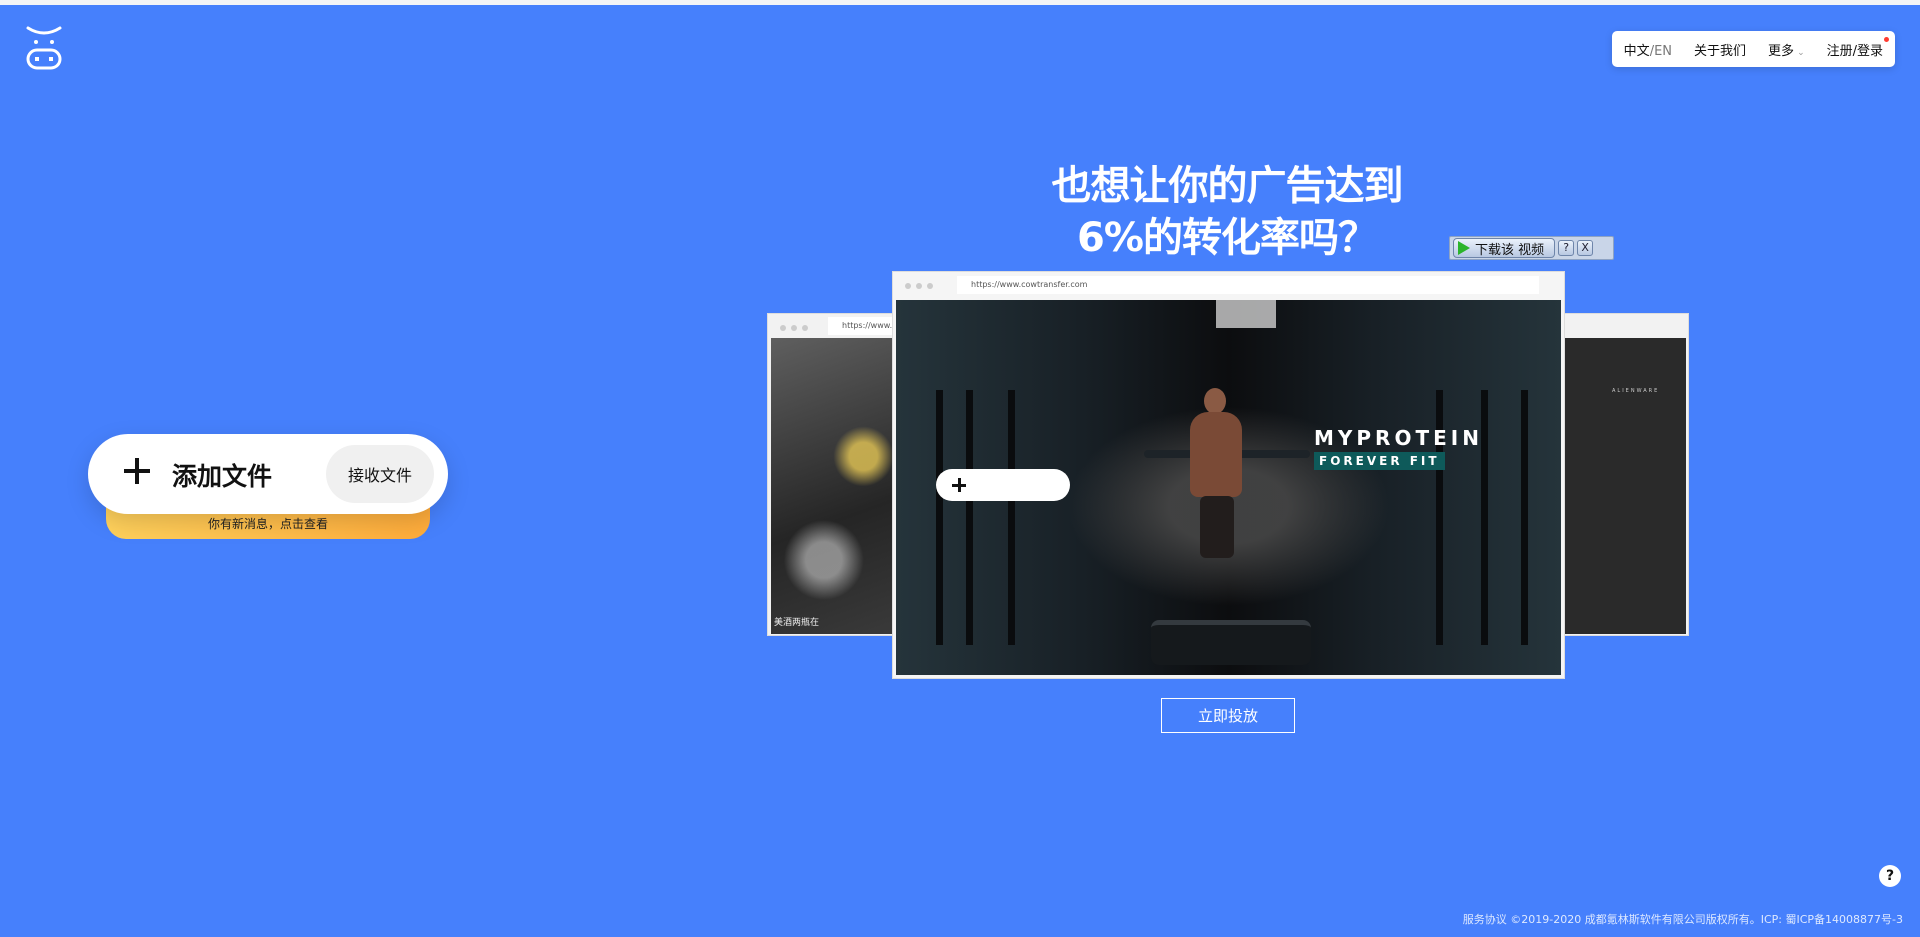 The image size is (1920, 937). I want to click on download-video-toolbar: 下载该 视频 ? X, so click(1531, 248).